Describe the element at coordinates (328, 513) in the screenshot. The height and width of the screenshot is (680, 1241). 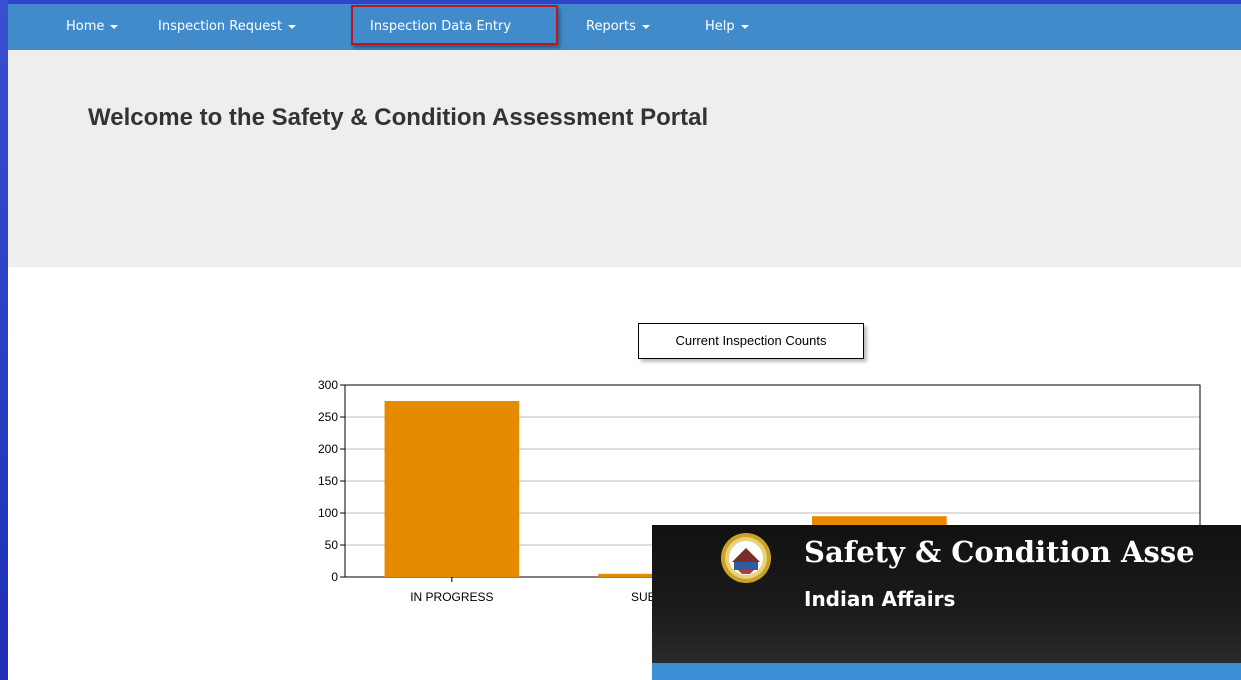
I see `y-tick-label: 100` at that location.